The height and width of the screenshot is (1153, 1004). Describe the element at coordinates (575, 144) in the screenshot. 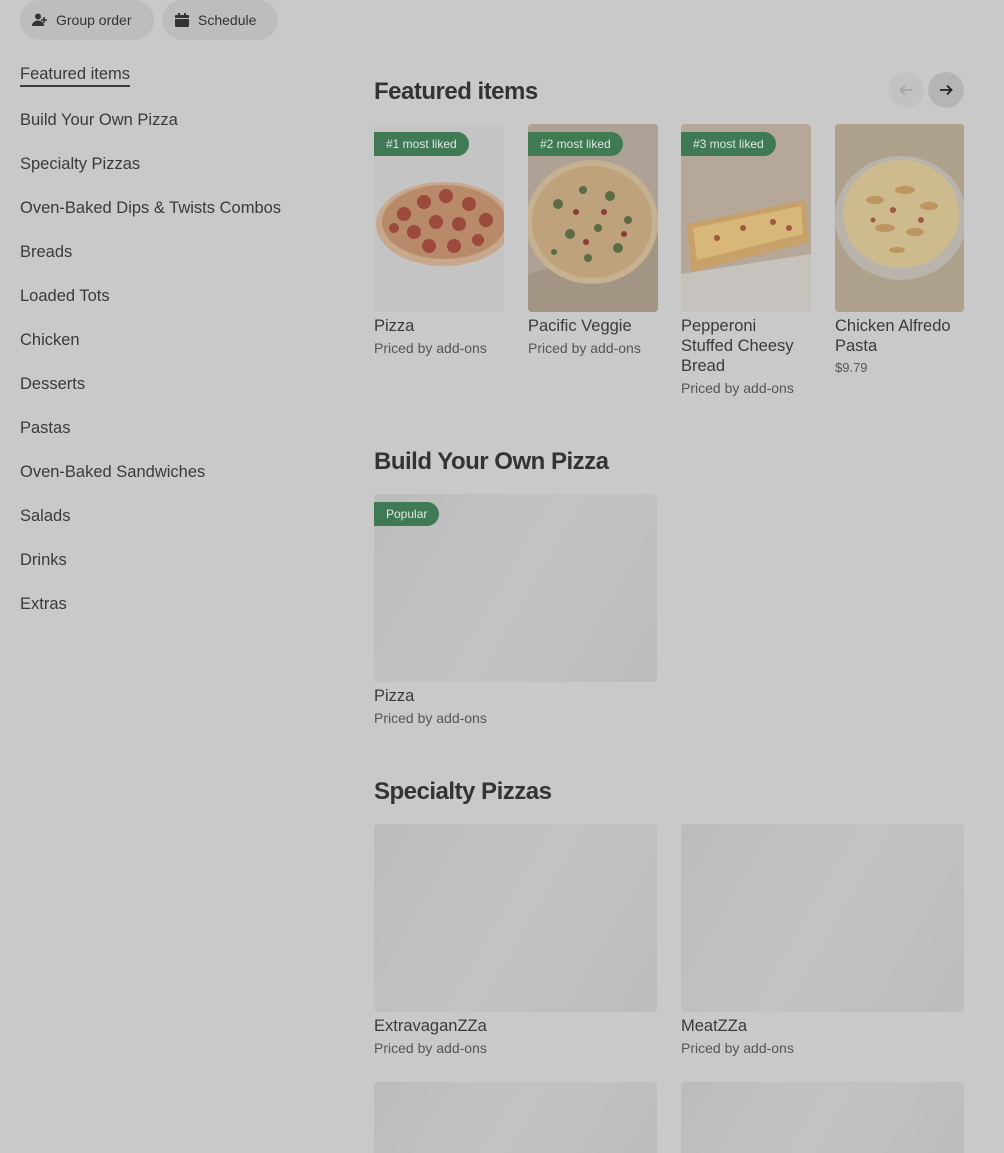

I see `most-liked-badge: #2 most liked` at that location.